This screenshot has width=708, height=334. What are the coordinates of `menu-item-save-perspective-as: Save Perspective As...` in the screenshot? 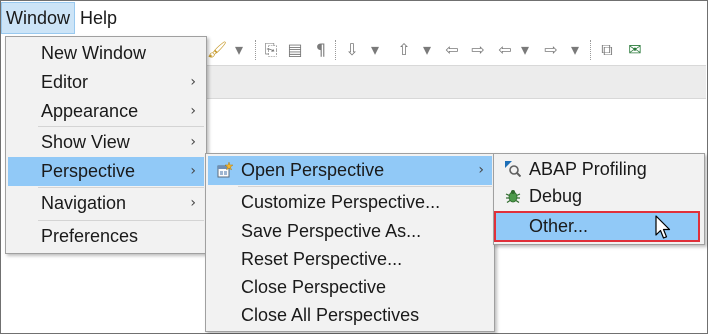 It's located at (350, 231).